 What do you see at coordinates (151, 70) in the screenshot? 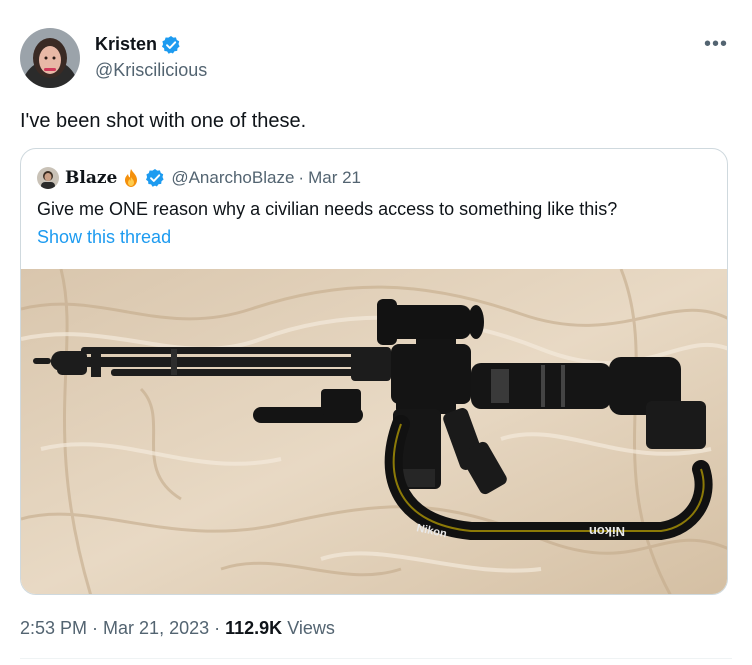
I see `author-handle: @Kriscilicious` at bounding box center [151, 70].